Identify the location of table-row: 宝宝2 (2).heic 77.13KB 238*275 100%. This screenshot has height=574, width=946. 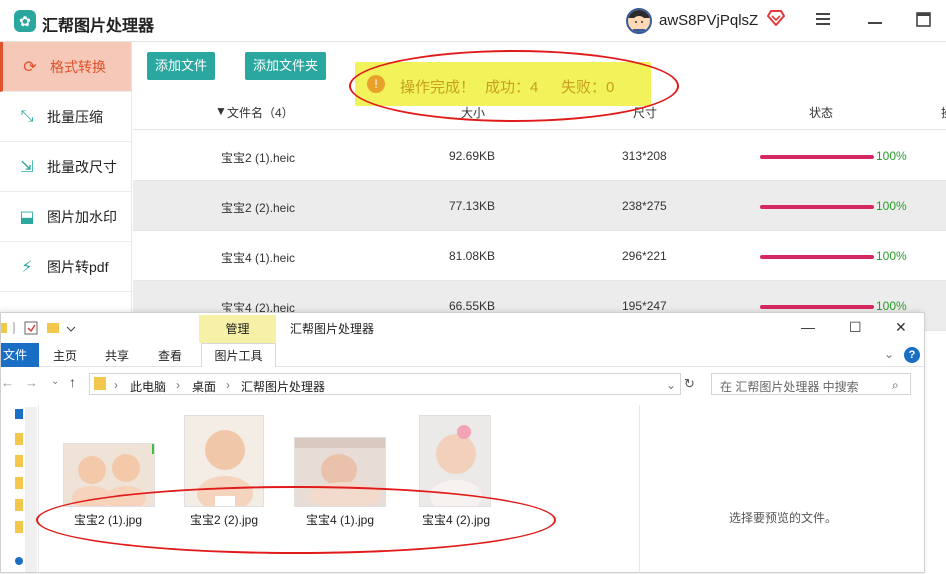
(539, 206).